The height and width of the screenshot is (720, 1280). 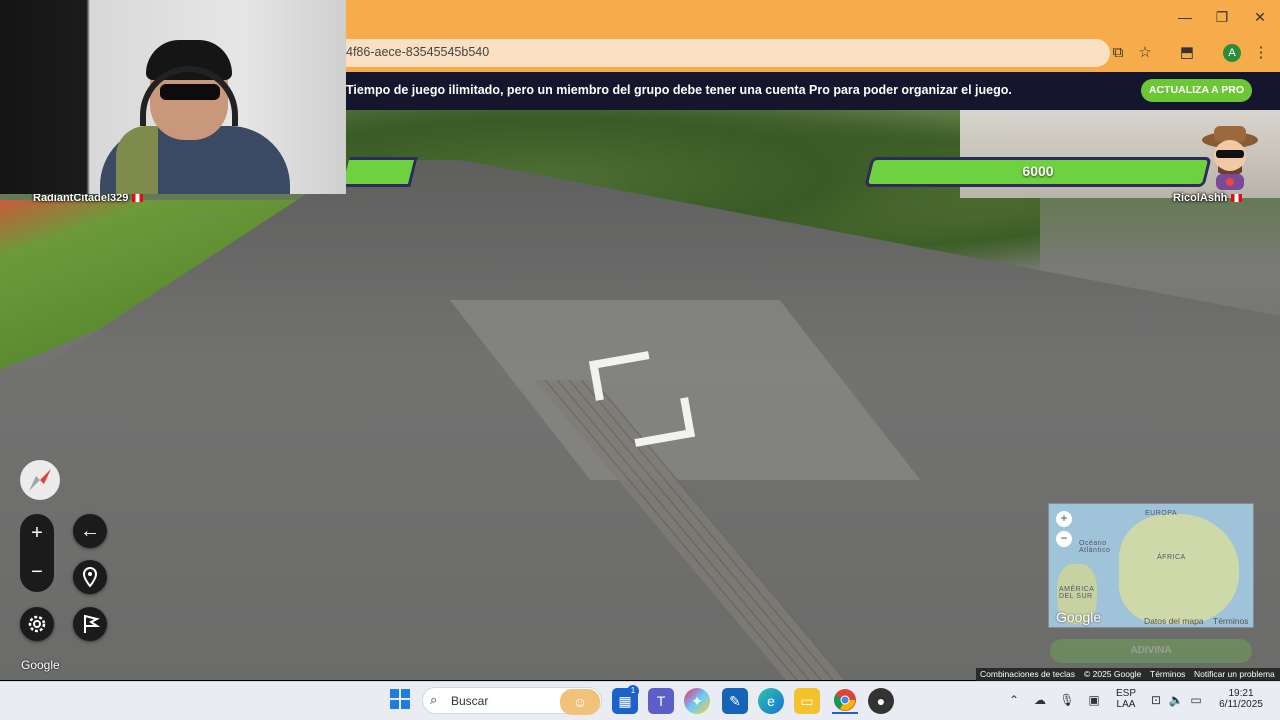 I want to click on start-button, so click(x=400, y=701).